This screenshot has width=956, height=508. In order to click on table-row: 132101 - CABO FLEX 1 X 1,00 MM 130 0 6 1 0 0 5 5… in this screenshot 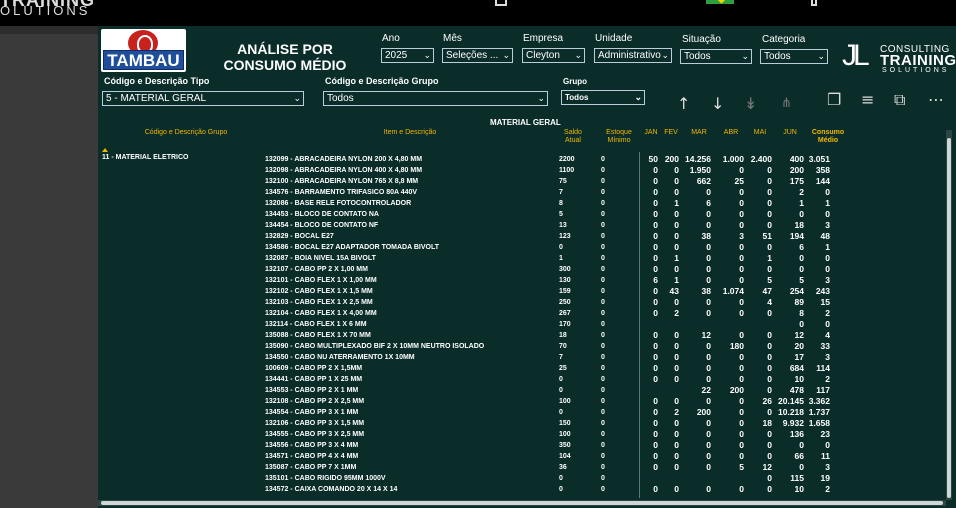, I will do `click(522, 280)`.